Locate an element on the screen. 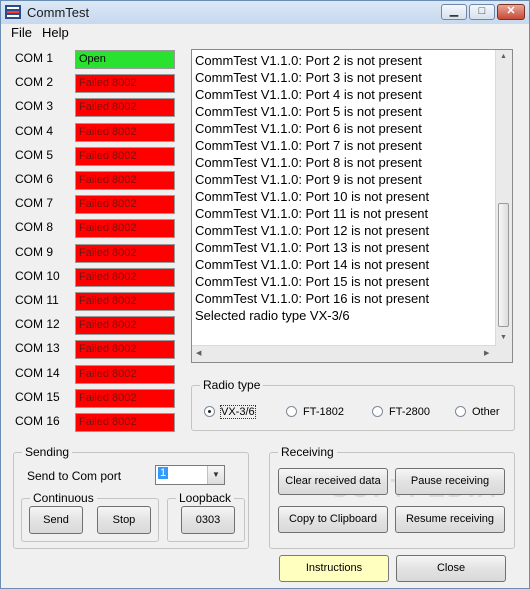 The image size is (530, 589). com-port-label: COM 16 is located at coordinates (37, 421).